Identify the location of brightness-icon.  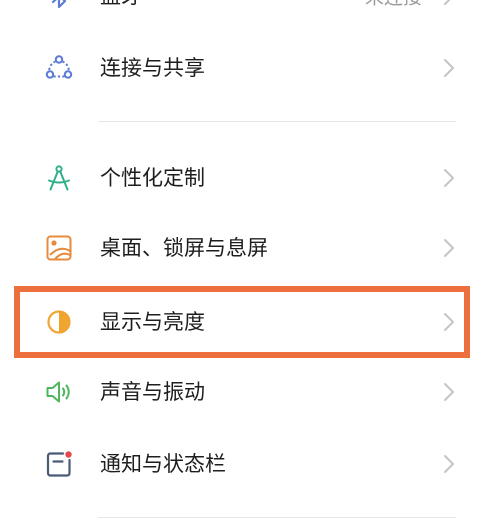
(59, 322).